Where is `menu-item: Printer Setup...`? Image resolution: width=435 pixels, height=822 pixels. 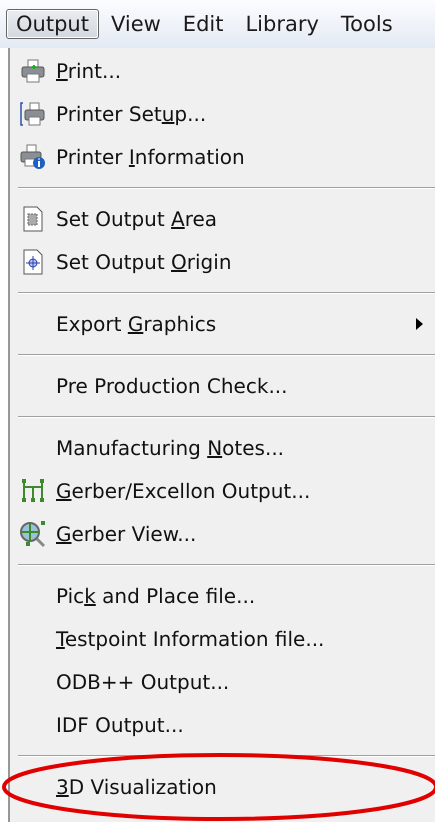
menu-item: Printer Setup... is located at coordinates (131, 114).